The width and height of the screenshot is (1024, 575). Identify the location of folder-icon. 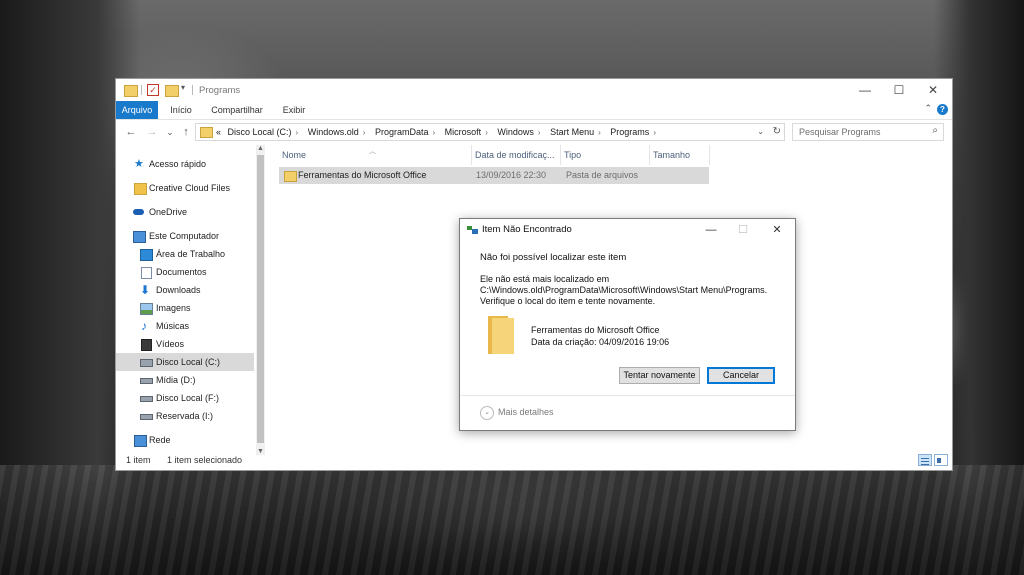
(501, 335).